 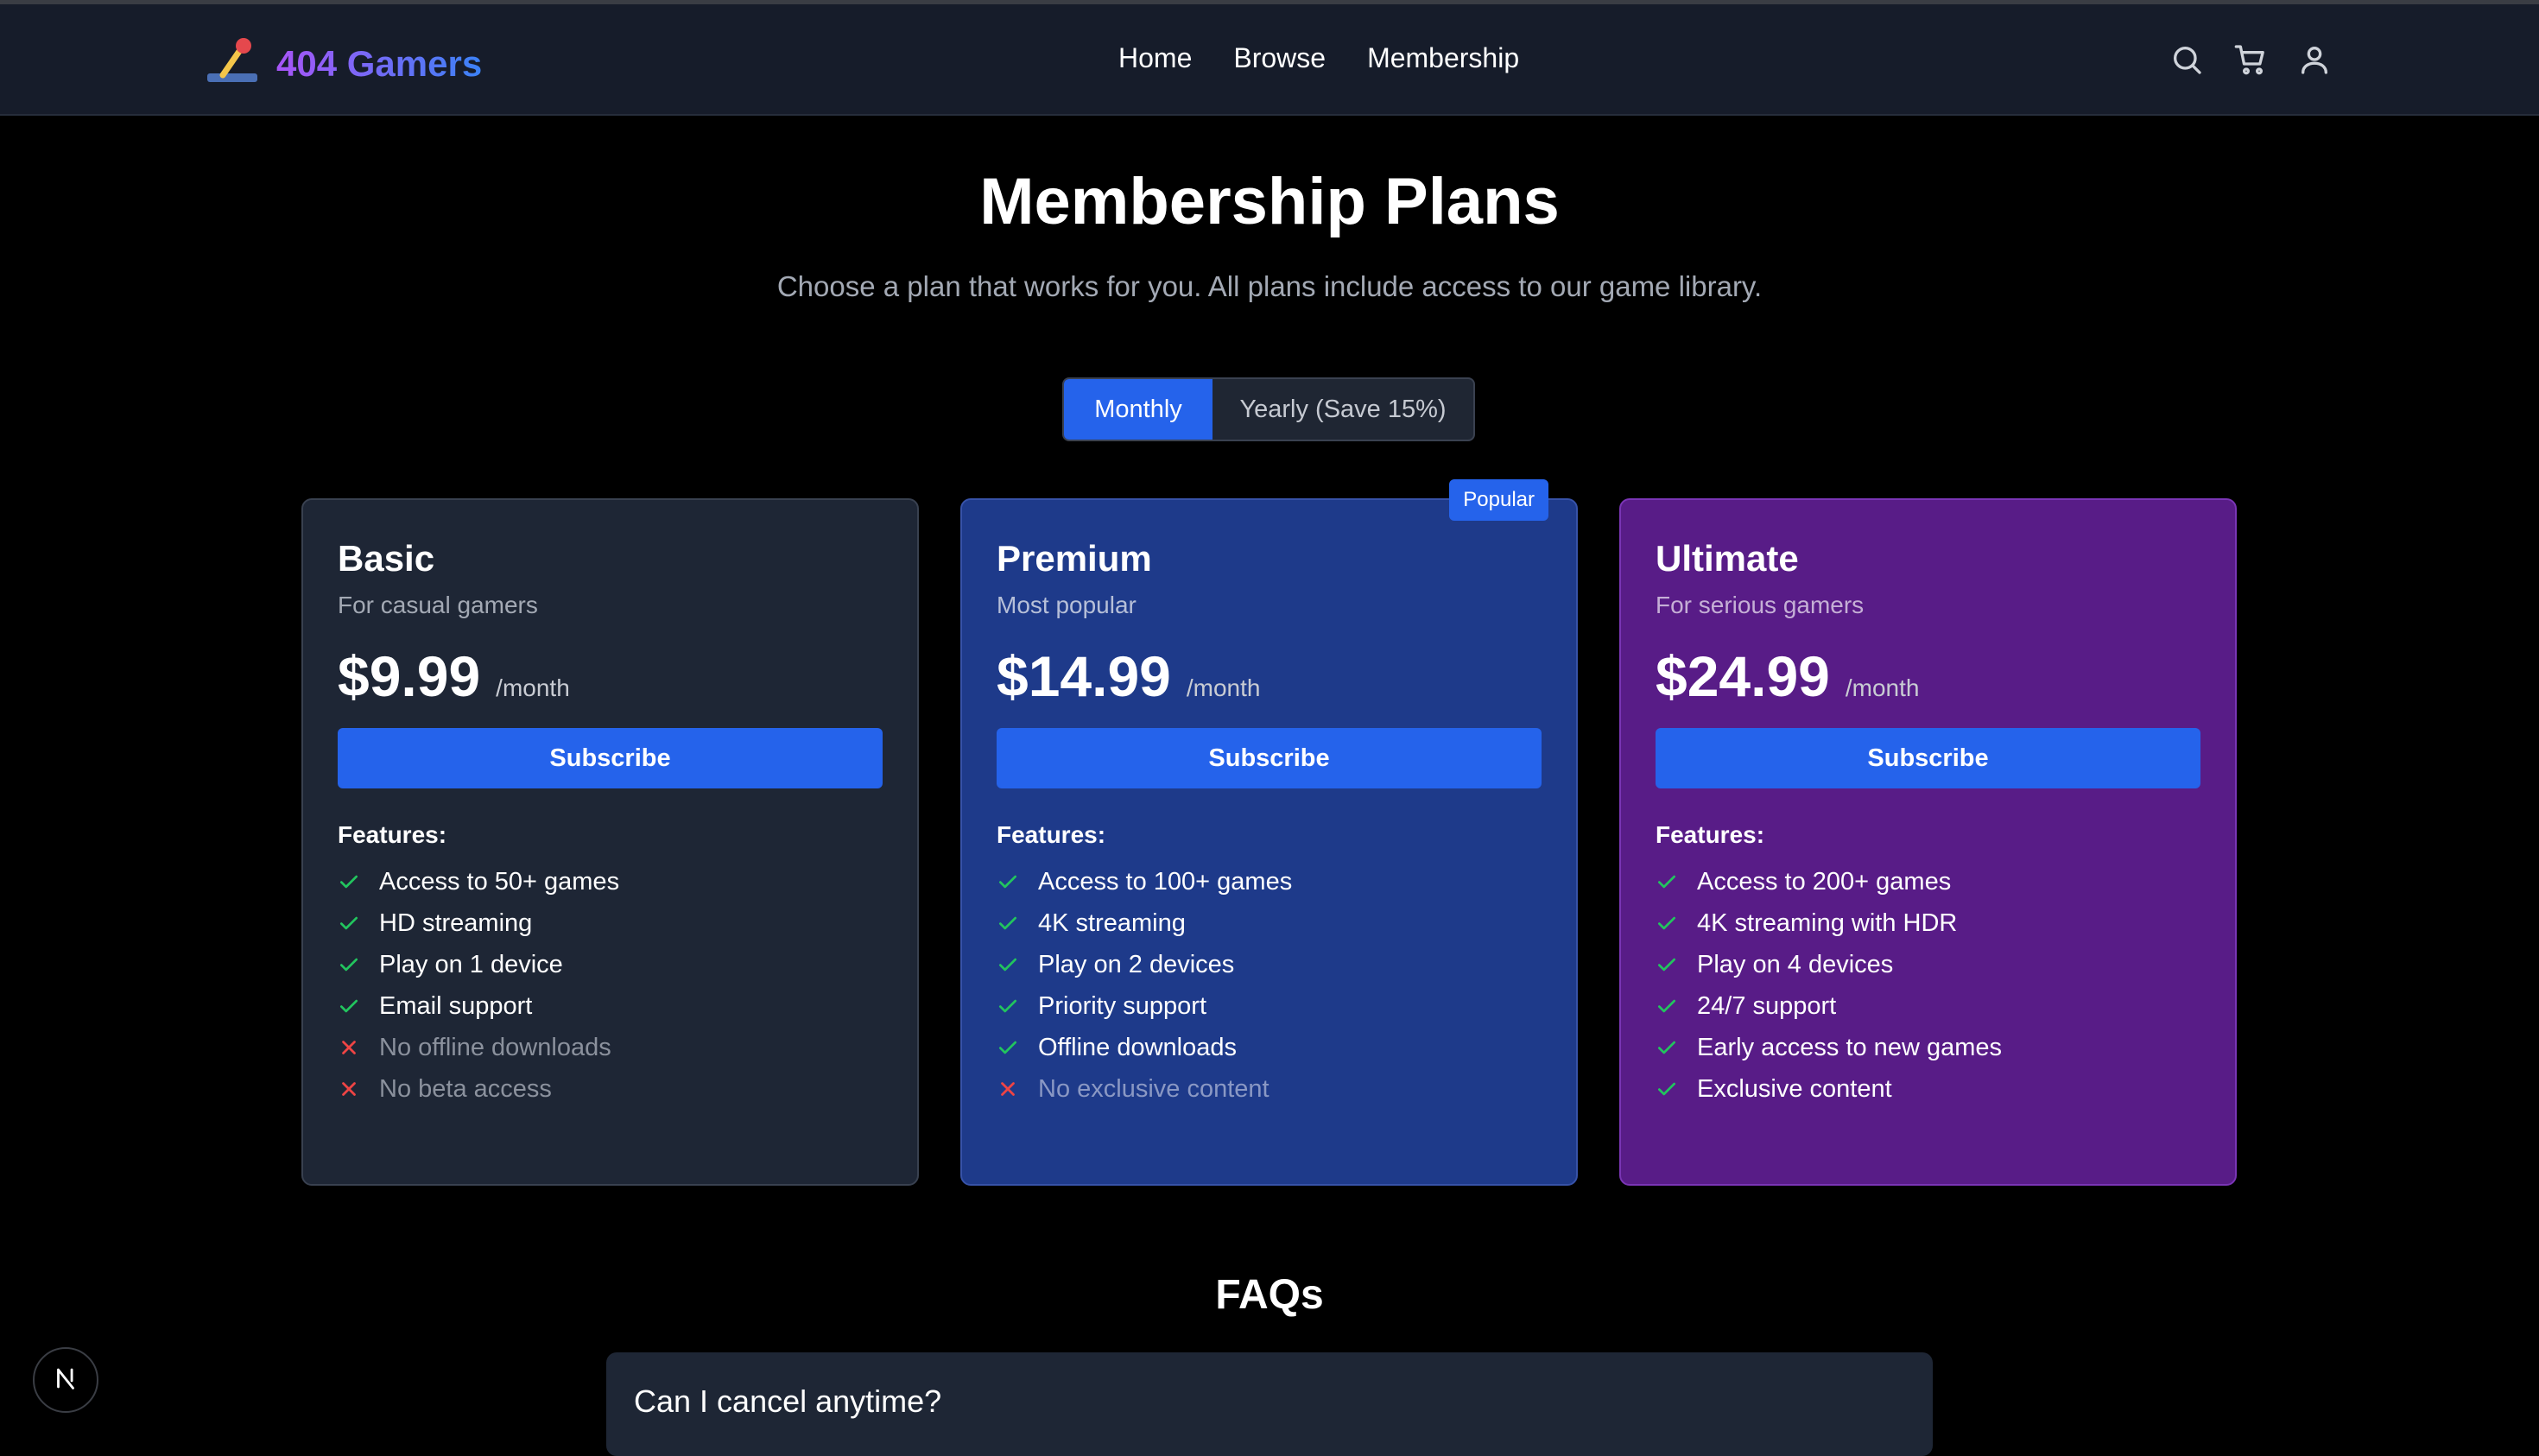 I want to click on toggle-monthly: Monthly, so click(x=1138, y=410).